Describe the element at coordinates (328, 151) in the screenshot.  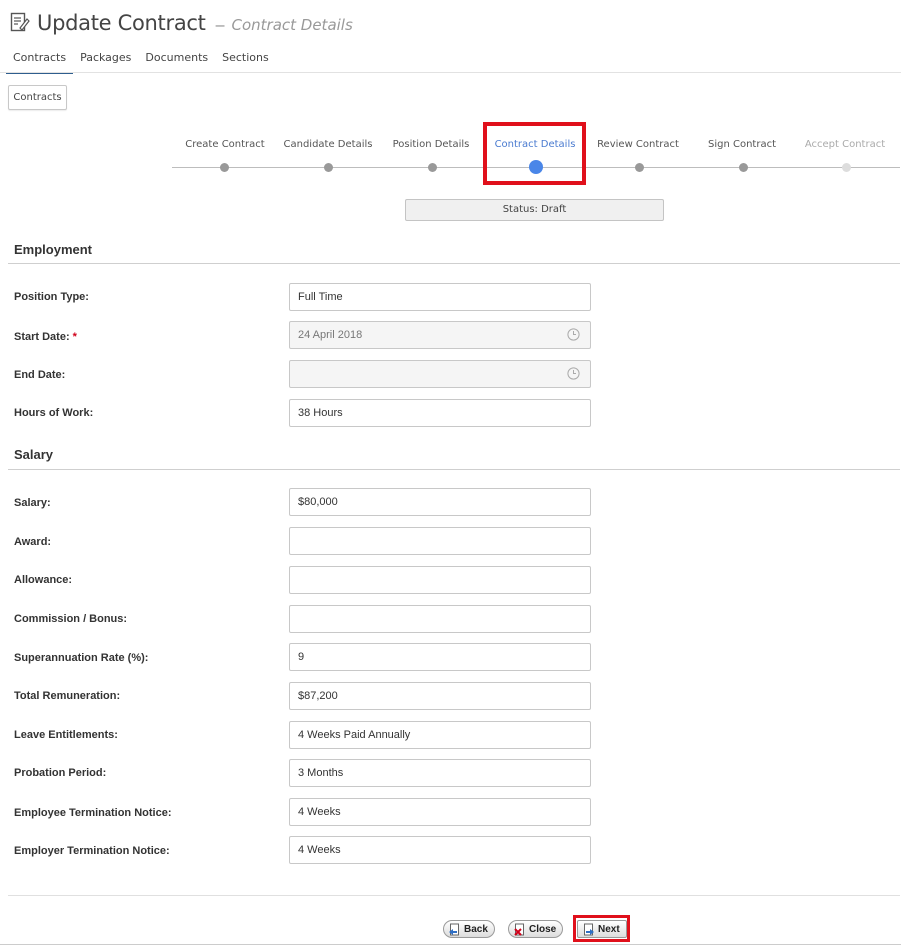
I see `wizard-step-candidate-details: Candidate Details` at that location.